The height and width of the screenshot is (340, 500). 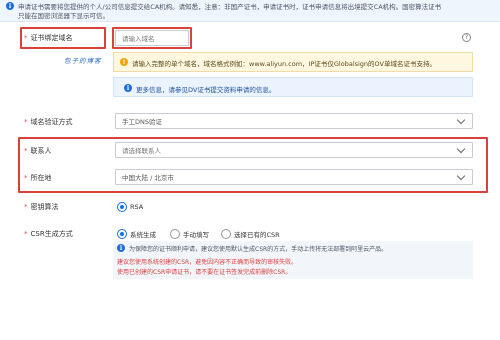 I want to click on contact-label: * 联系人, so click(x=38, y=151).